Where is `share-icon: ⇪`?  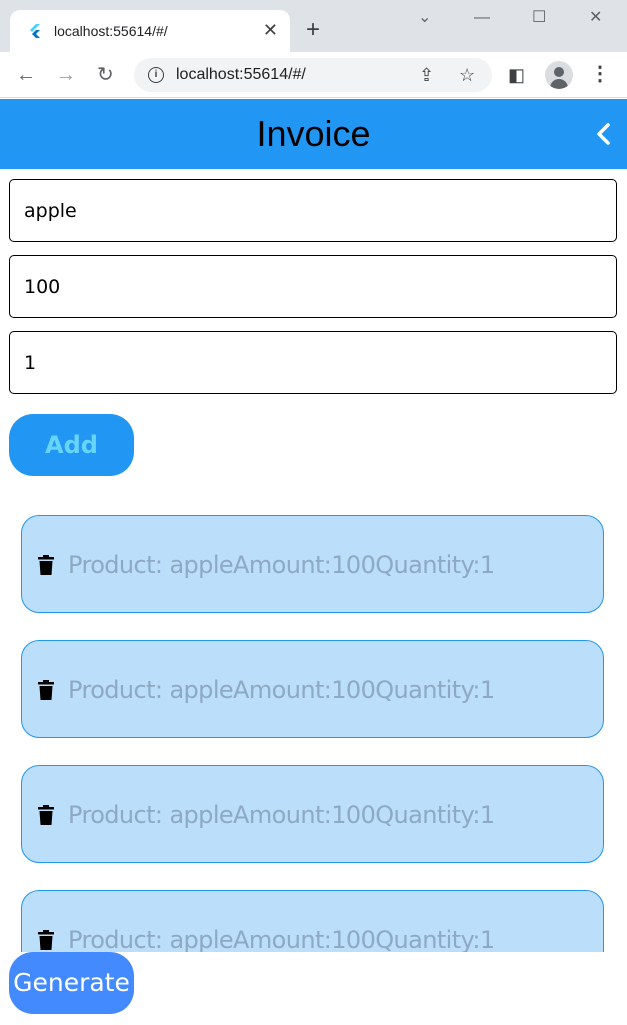
share-icon: ⇪ is located at coordinates (426, 75).